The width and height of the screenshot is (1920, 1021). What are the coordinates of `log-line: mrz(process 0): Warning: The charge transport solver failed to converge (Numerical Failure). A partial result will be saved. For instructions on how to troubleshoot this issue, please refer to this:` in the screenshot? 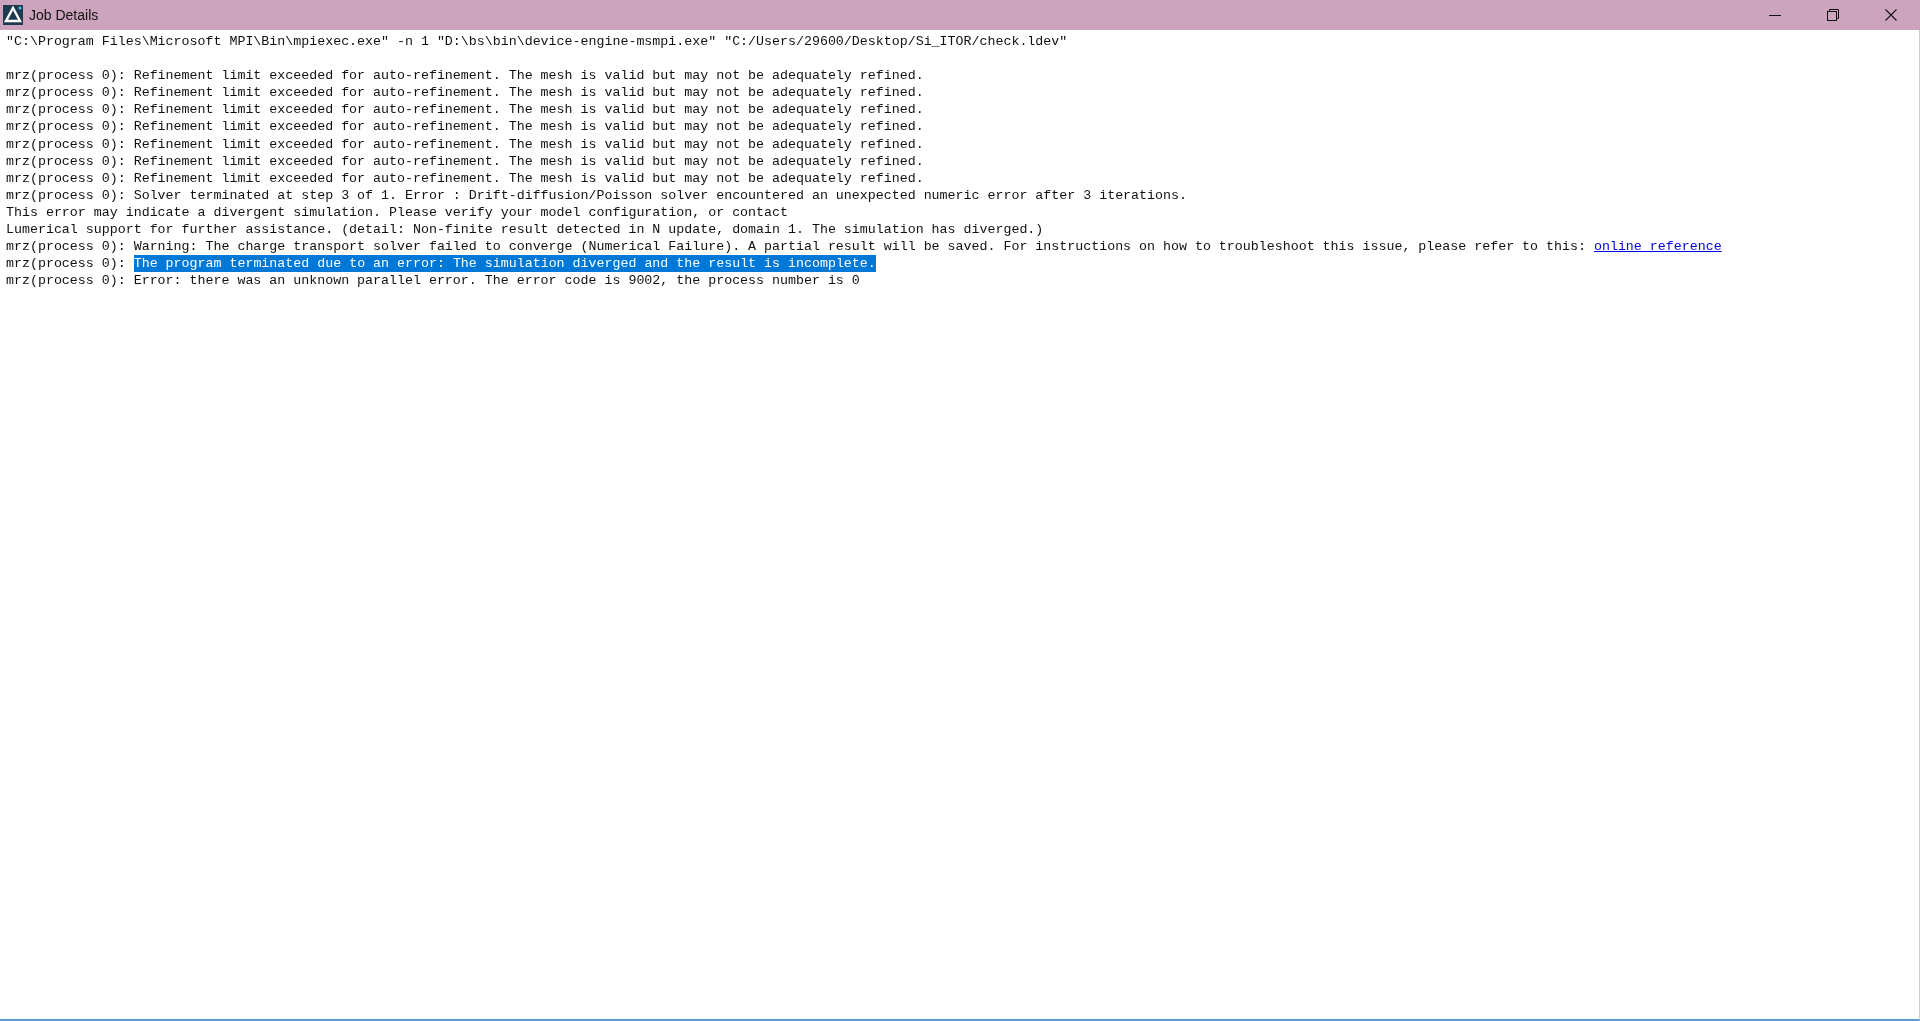 It's located at (796, 247).